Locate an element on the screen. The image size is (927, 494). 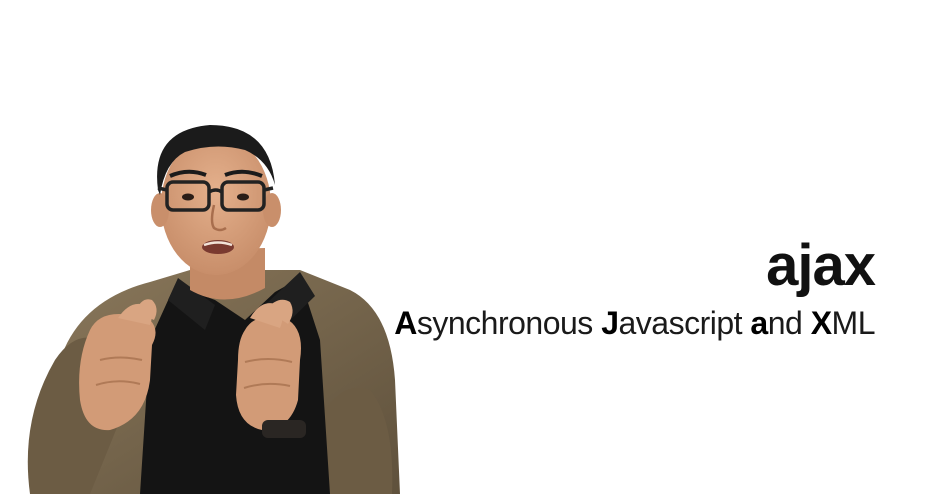
wristwatch is located at coordinates (284, 429).